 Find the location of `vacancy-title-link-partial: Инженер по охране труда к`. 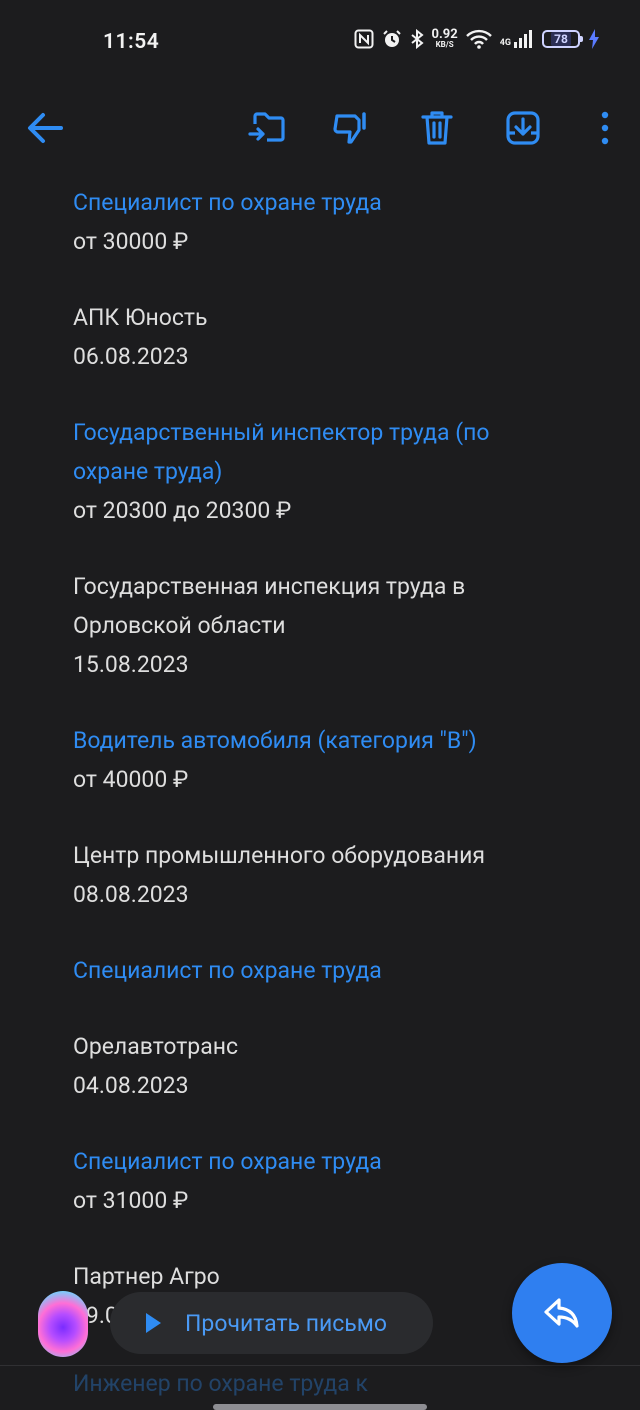

vacancy-title-link-partial: Инженер по охране труда к is located at coordinates (220, 1383).